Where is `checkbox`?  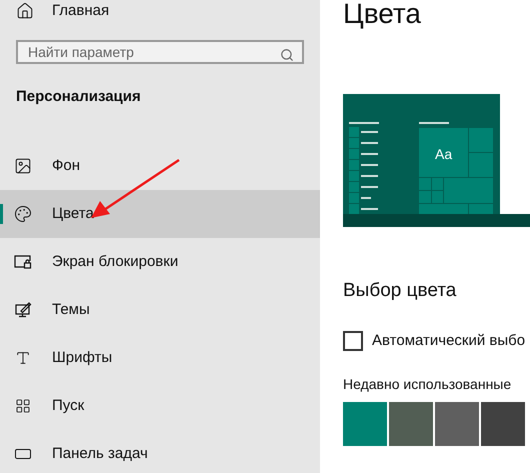 checkbox is located at coordinates (353, 340).